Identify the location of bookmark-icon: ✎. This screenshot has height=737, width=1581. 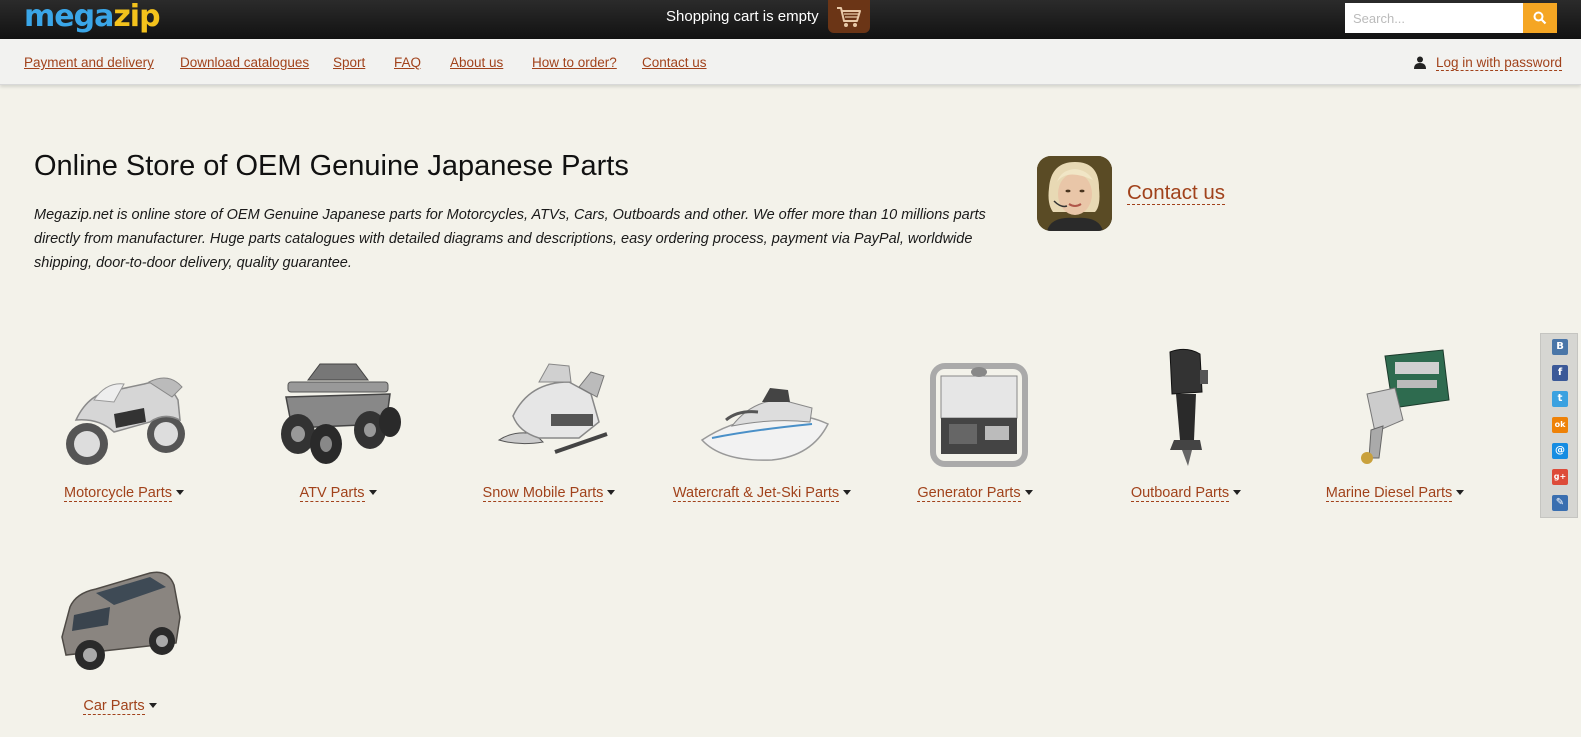
(1560, 503).